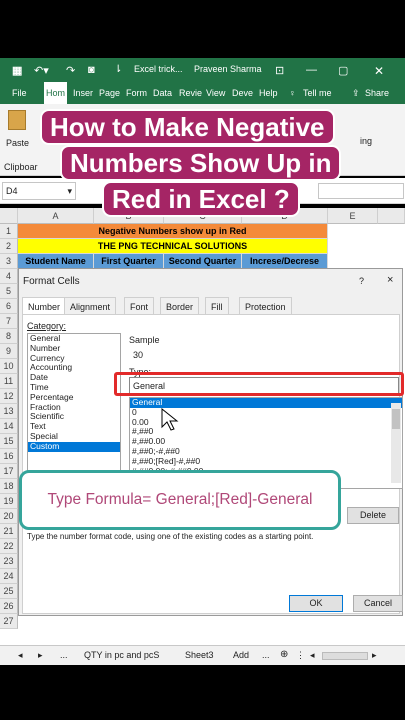  What do you see at coordinates (373, 515) in the screenshot?
I see `delete-button: Delete` at bounding box center [373, 515].